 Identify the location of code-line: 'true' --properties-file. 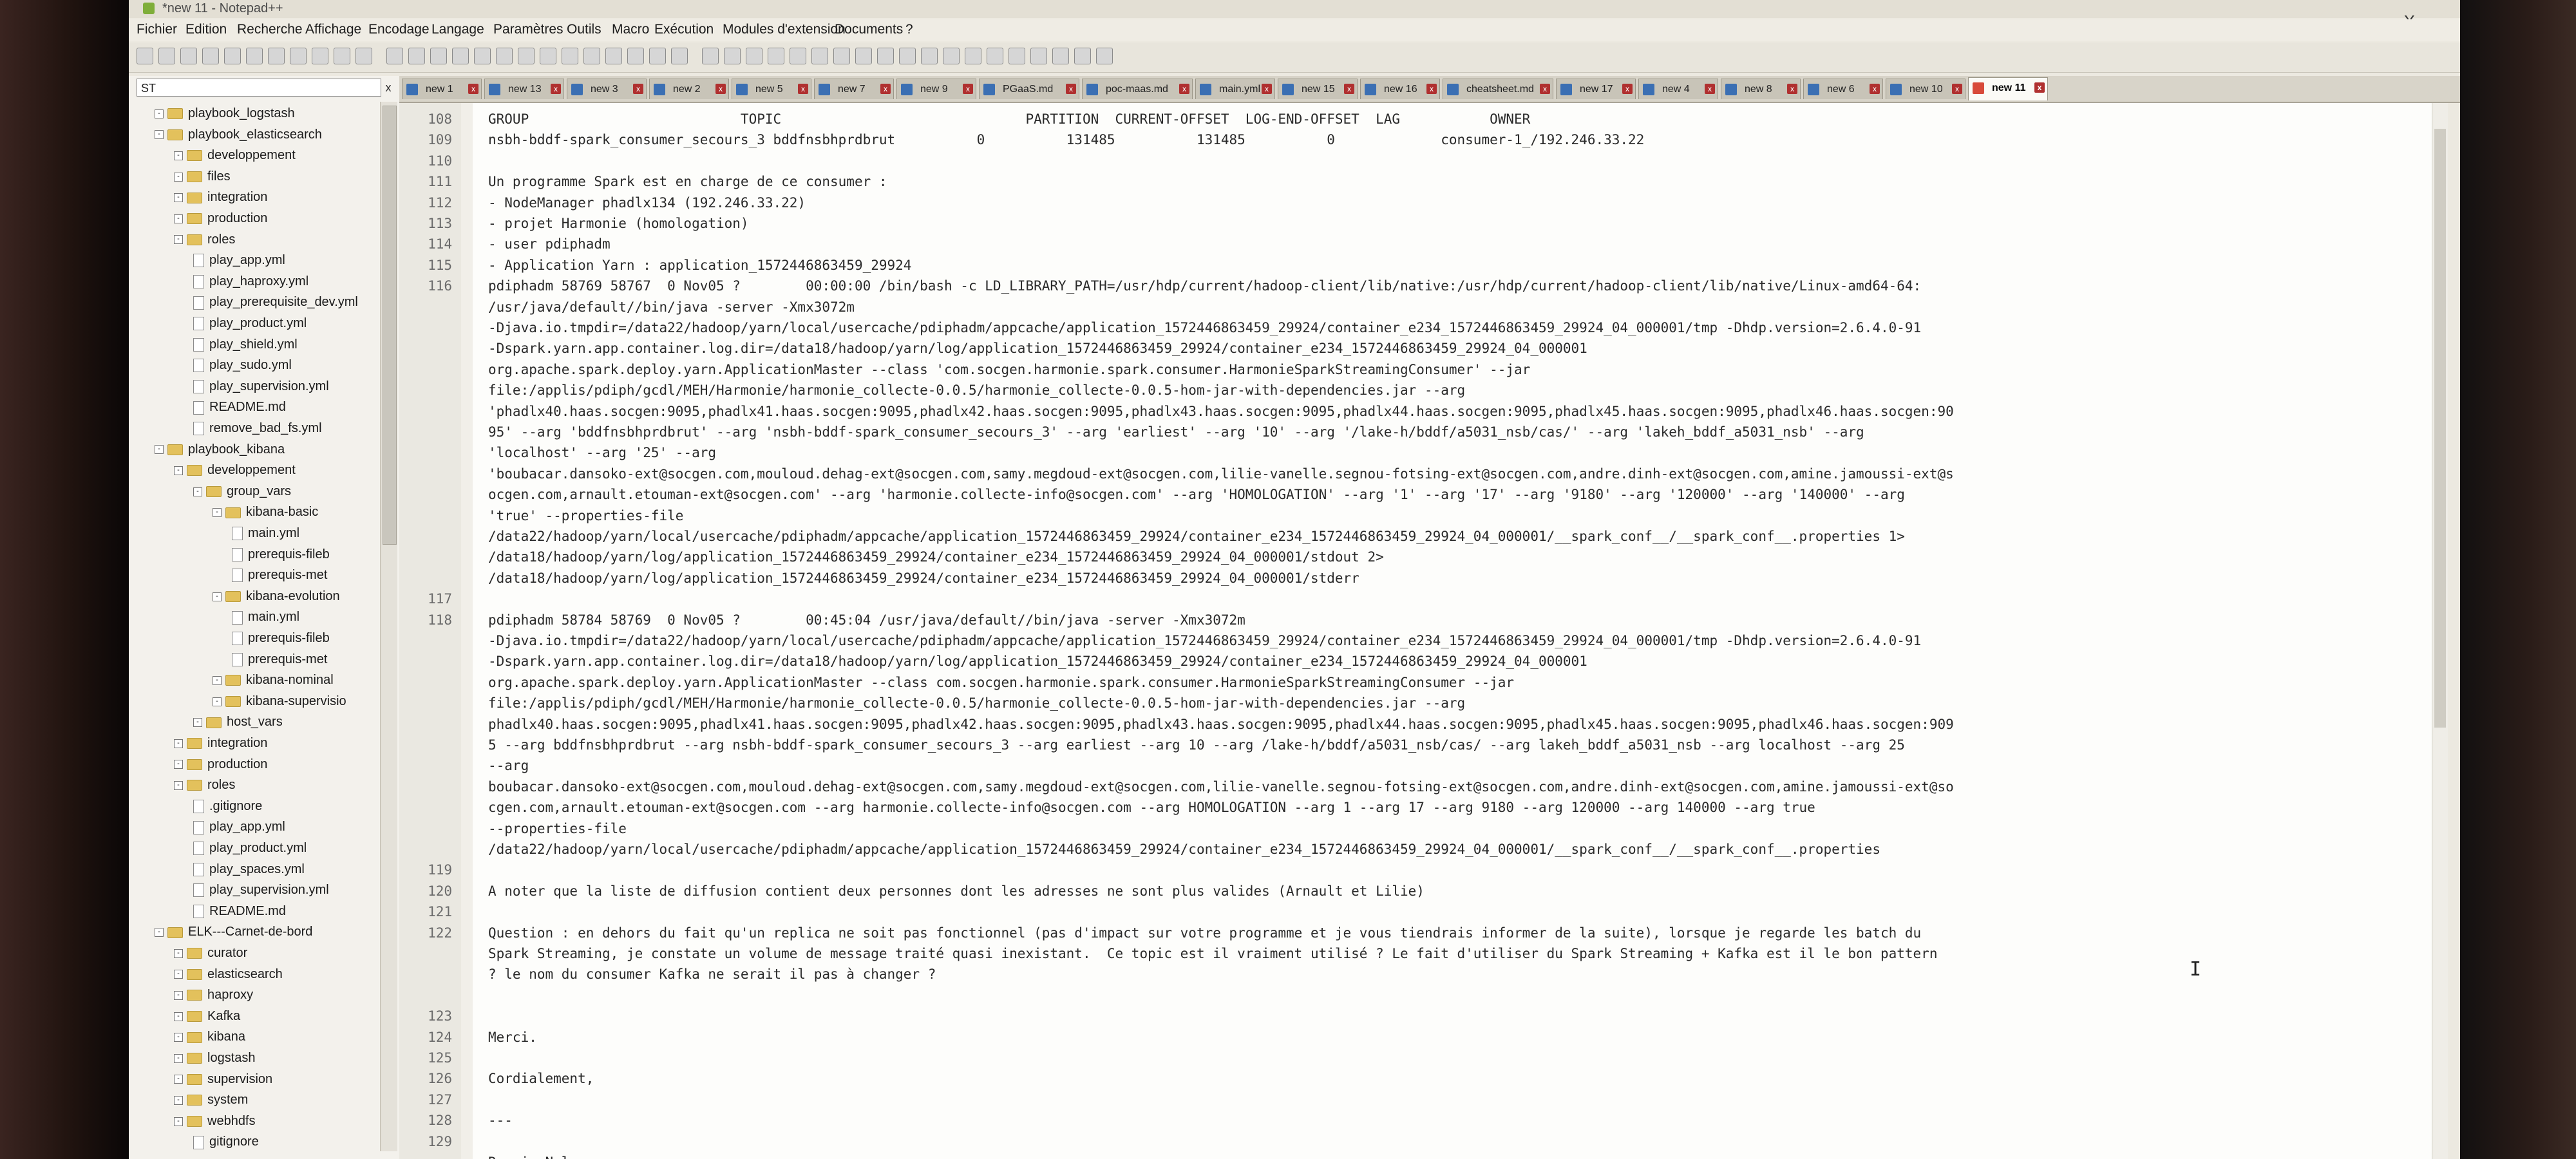
(586, 515).